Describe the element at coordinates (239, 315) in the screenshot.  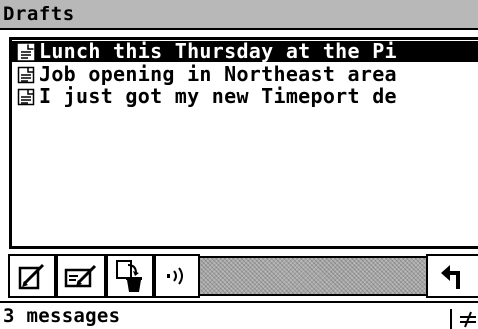
I see `status-bar: 3 messages` at that location.